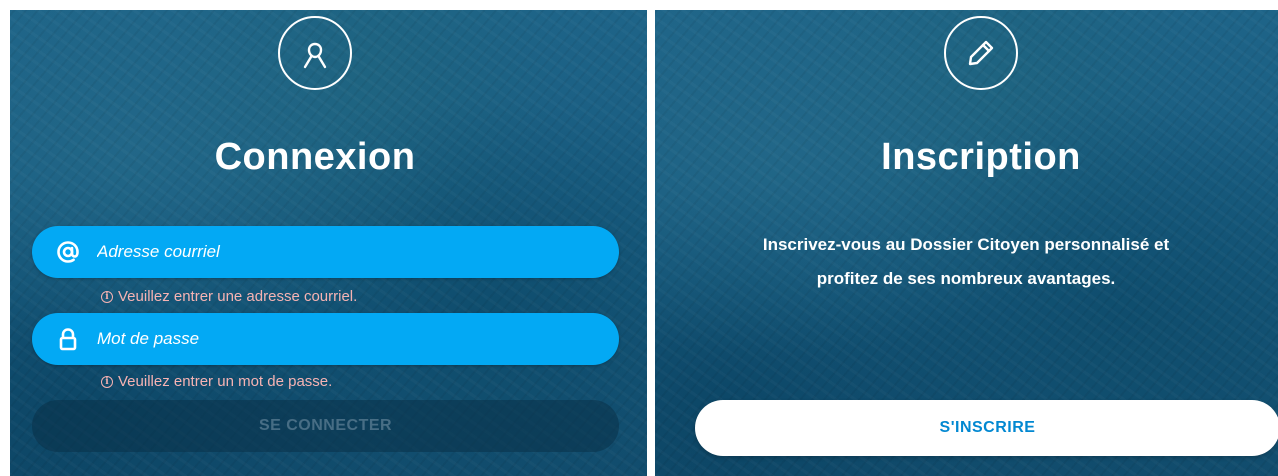 This screenshot has height=476, width=1278. What do you see at coordinates (68, 339) in the screenshot?
I see `lock-icon` at bounding box center [68, 339].